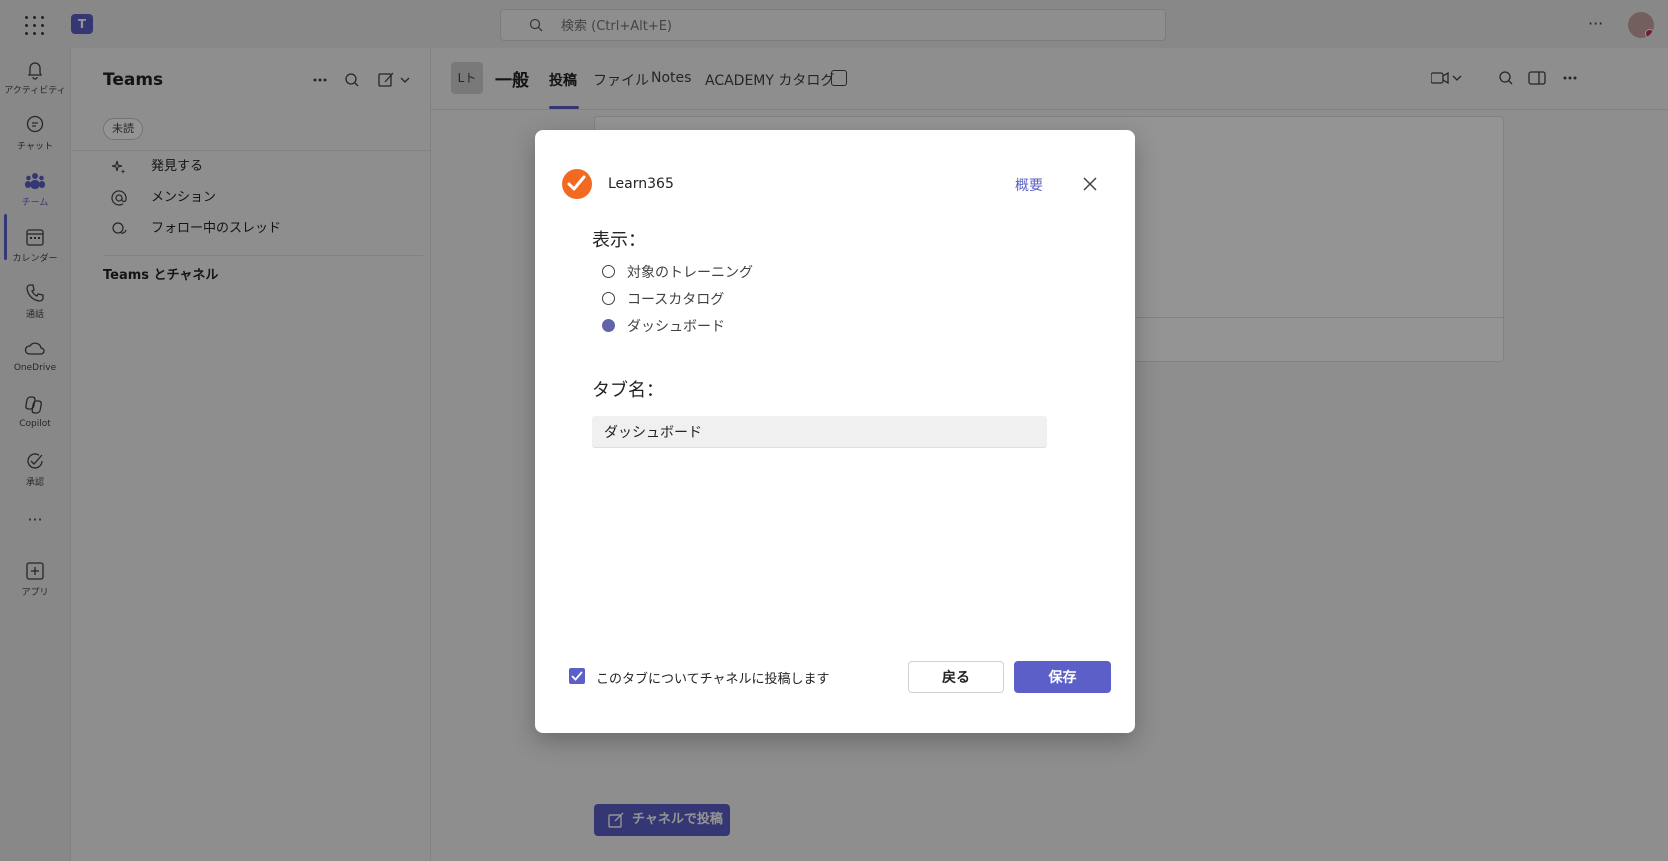 This screenshot has height=861, width=1668. Describe the element at coordinates (819, 432) in the screenshot. I see `tab-name-field` at that location.